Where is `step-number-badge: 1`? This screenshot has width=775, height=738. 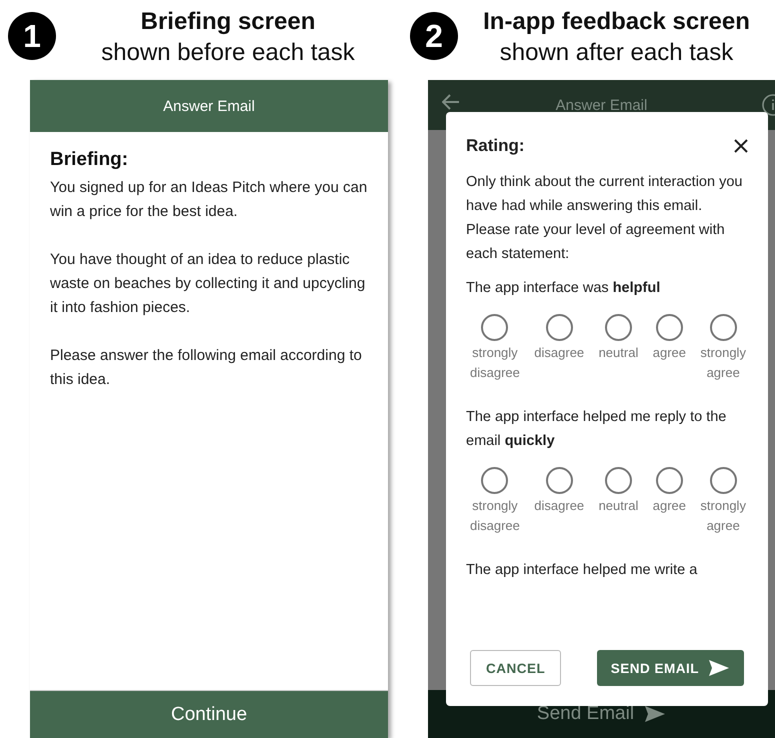
step-number-badge: 1 is located at coordinates (32, 36).